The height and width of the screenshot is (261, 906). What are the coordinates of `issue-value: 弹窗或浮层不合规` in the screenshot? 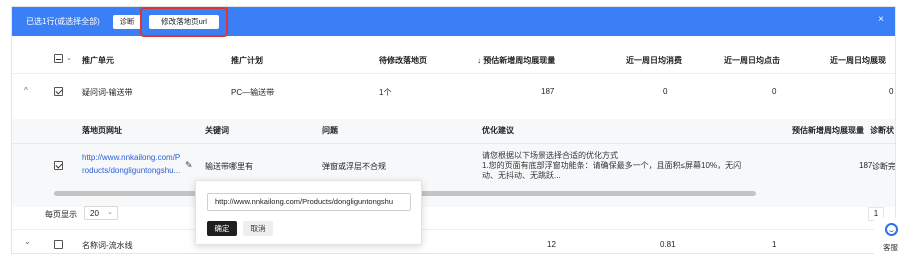 It's located at (354, 166).